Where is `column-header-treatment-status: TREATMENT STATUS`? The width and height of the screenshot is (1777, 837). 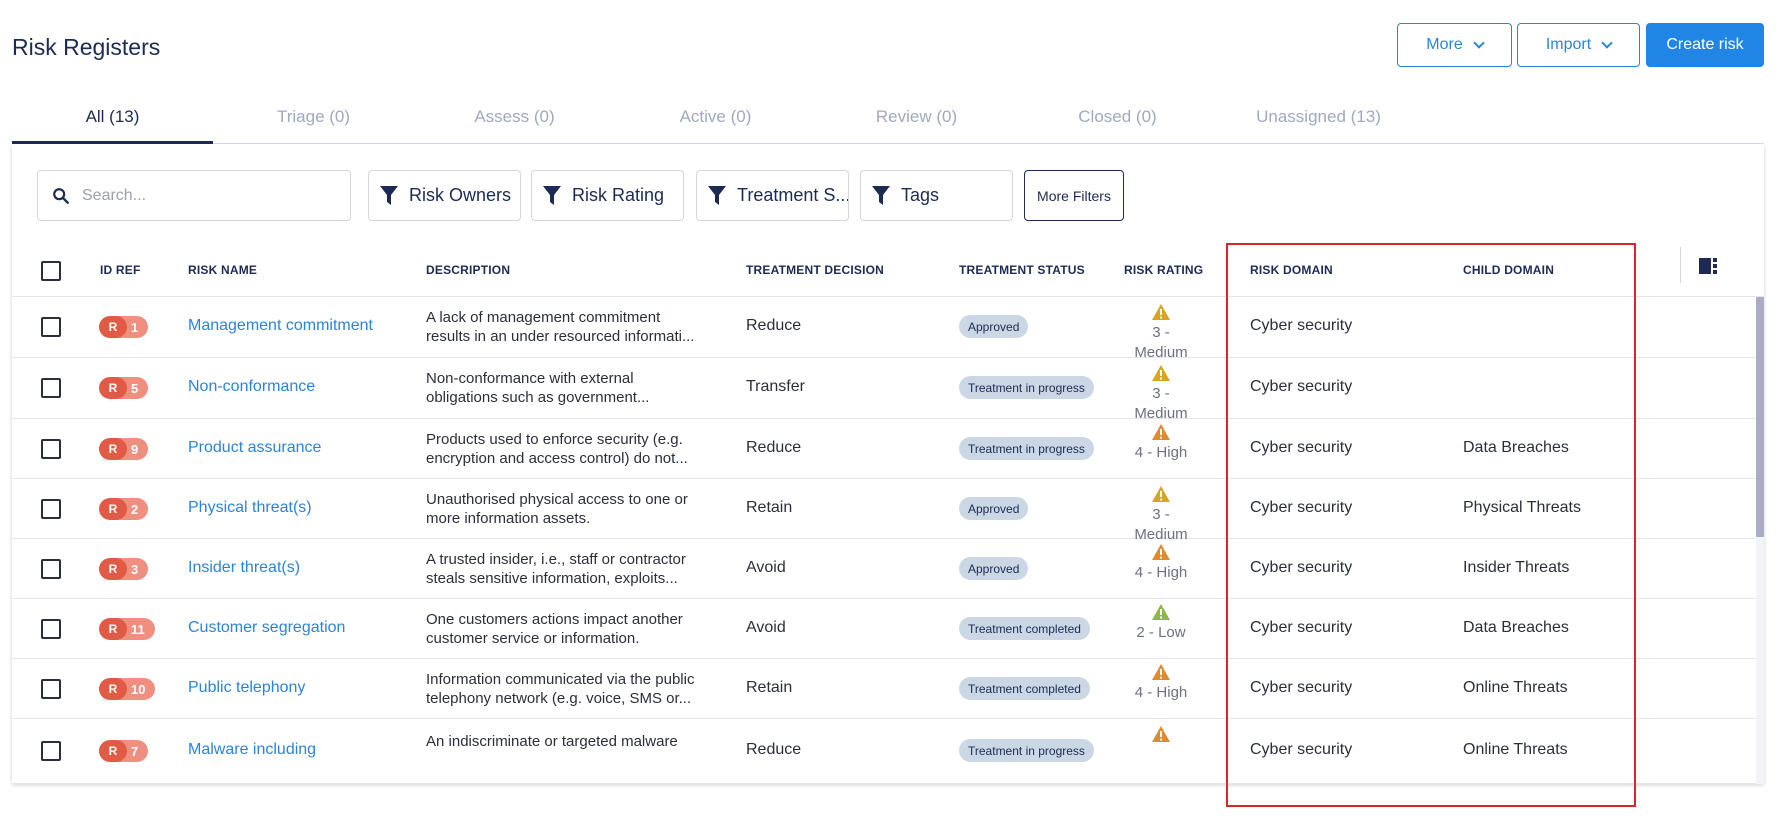
column-header-treatment-status: TREATMENT STATUS is located at coordinates (1022, 270).